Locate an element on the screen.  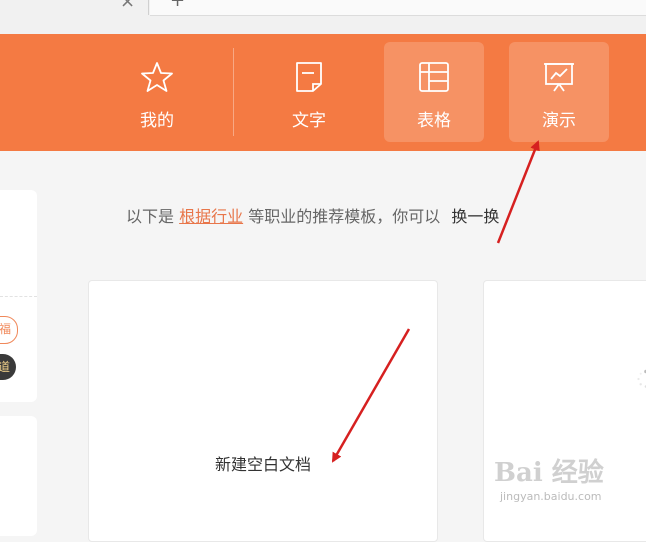
recommend-middle: 等职业的推荐模板，你可以 is located at coordinates (344, 216).